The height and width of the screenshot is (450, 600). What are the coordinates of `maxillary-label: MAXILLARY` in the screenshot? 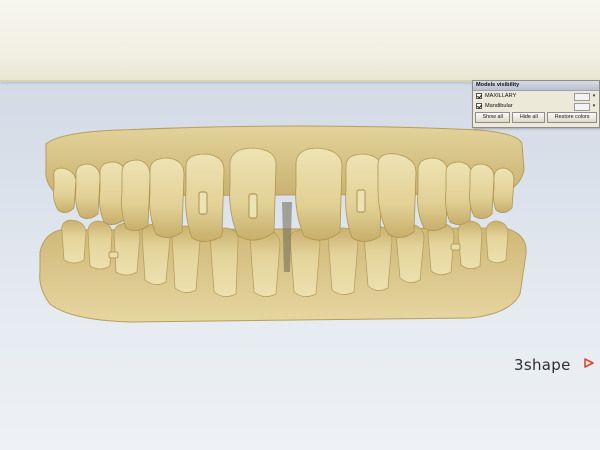 It's located at (501, 96).